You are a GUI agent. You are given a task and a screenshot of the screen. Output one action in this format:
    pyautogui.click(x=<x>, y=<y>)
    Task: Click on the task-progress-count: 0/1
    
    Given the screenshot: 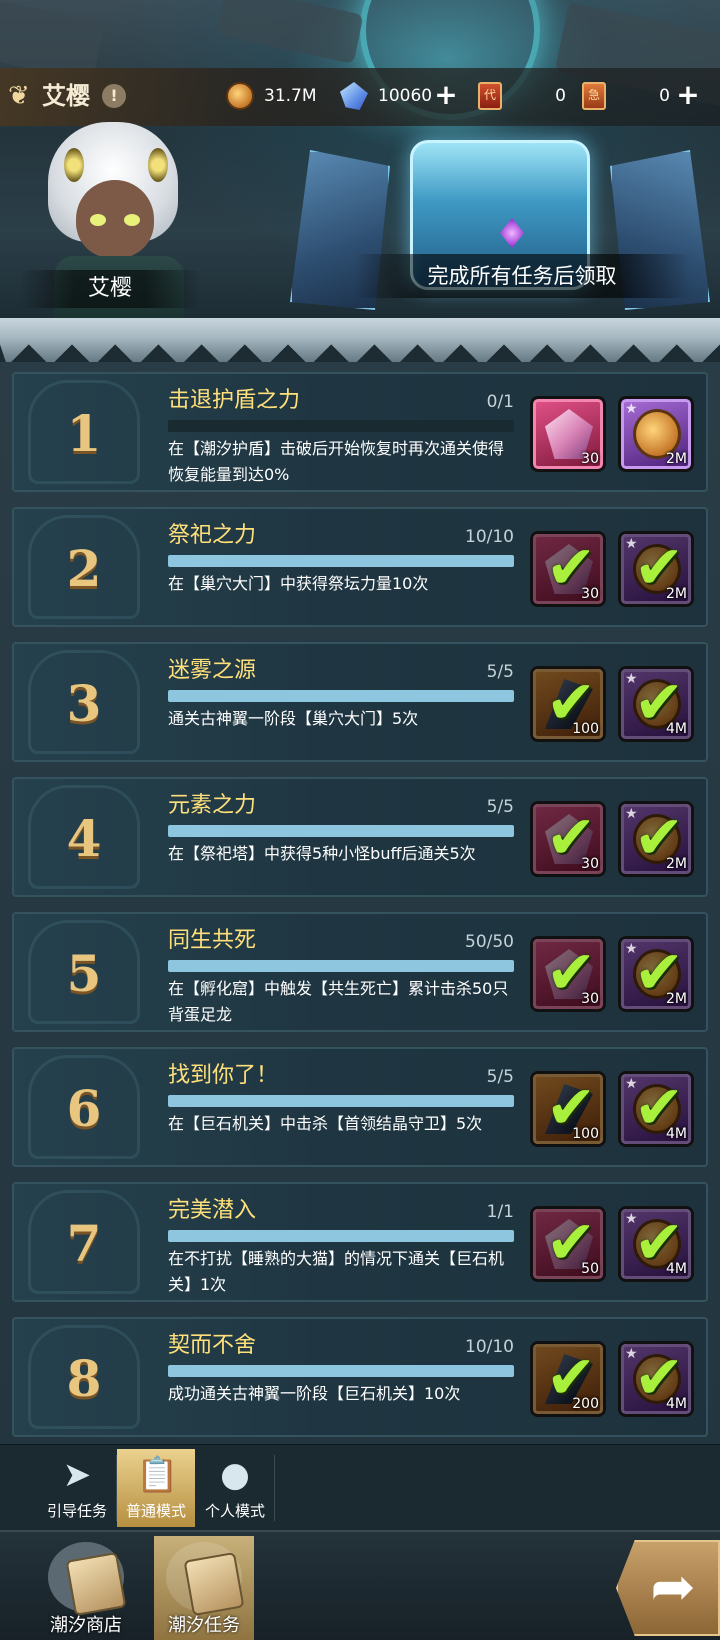 What is the action you would take?
    pyautogui.click(x=500, y=402)
    